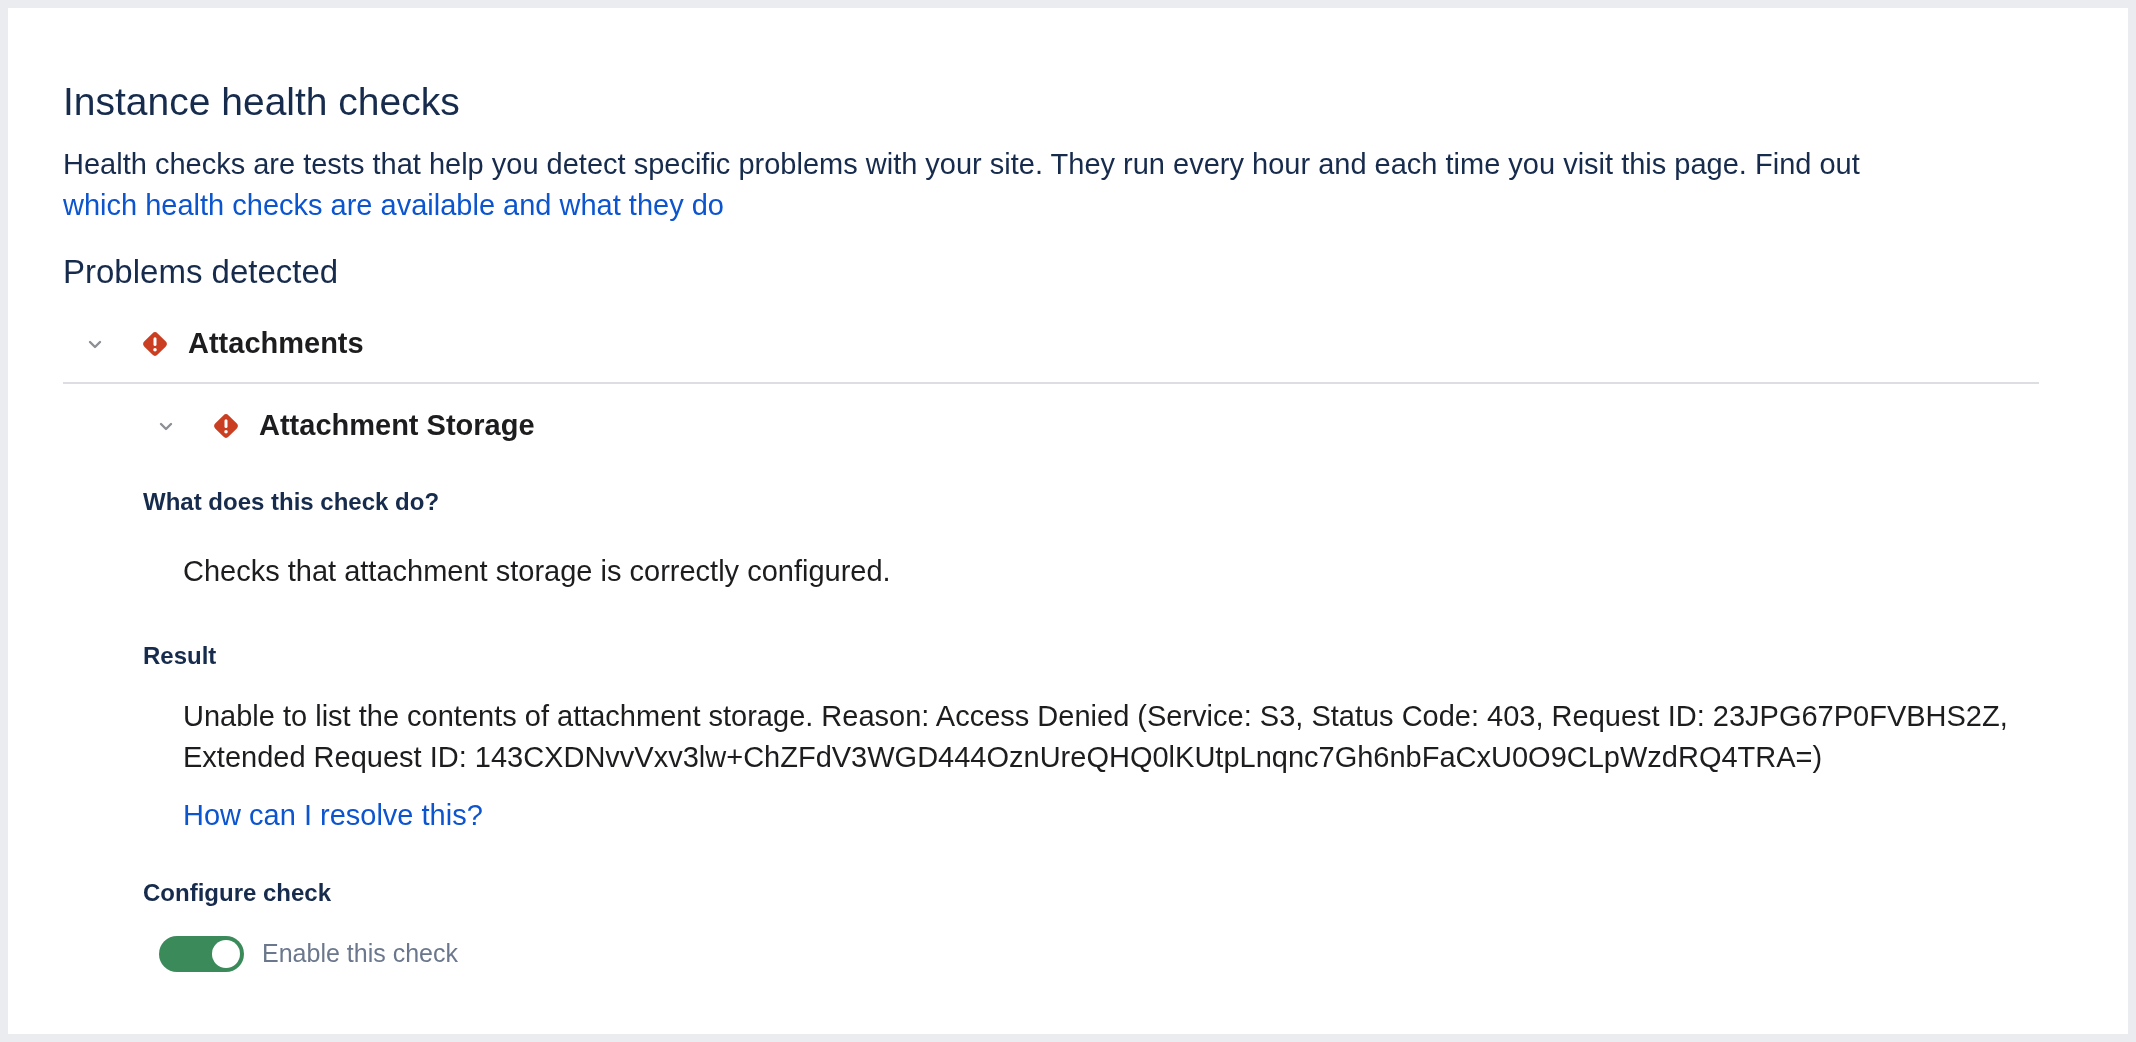 The image size is (2136, 1042). I want to click on section-heading: Problems detected, so click(201, 272).